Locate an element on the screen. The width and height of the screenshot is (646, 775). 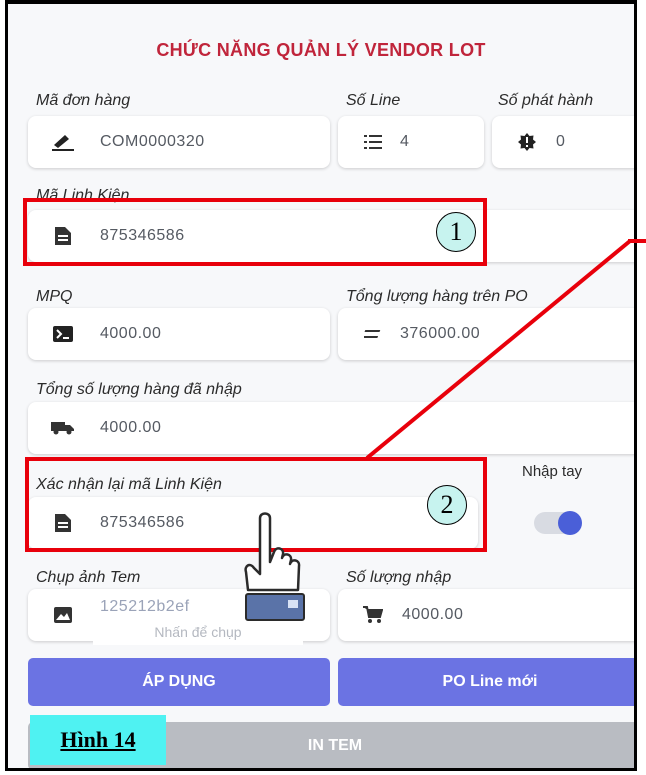
line-number-value: 4 is located at coordinates (405, 141).